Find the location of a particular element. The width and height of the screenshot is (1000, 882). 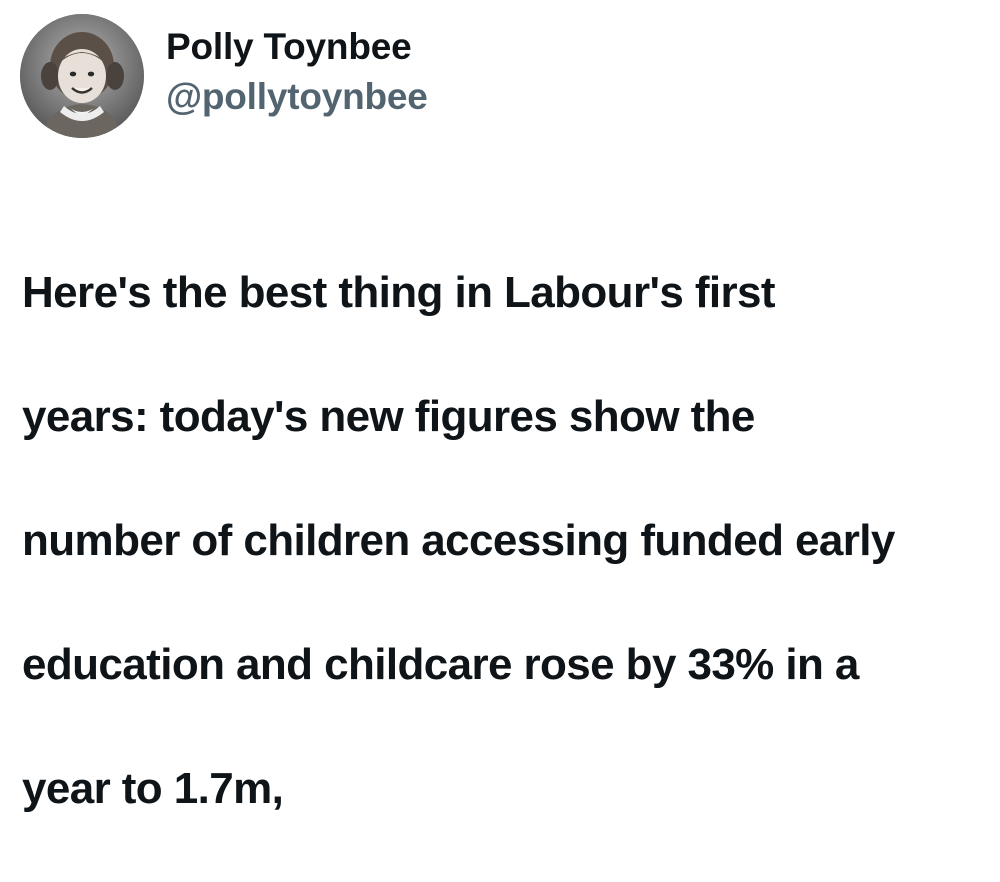

profile-photo-icon is located at coordinates (82, 76).